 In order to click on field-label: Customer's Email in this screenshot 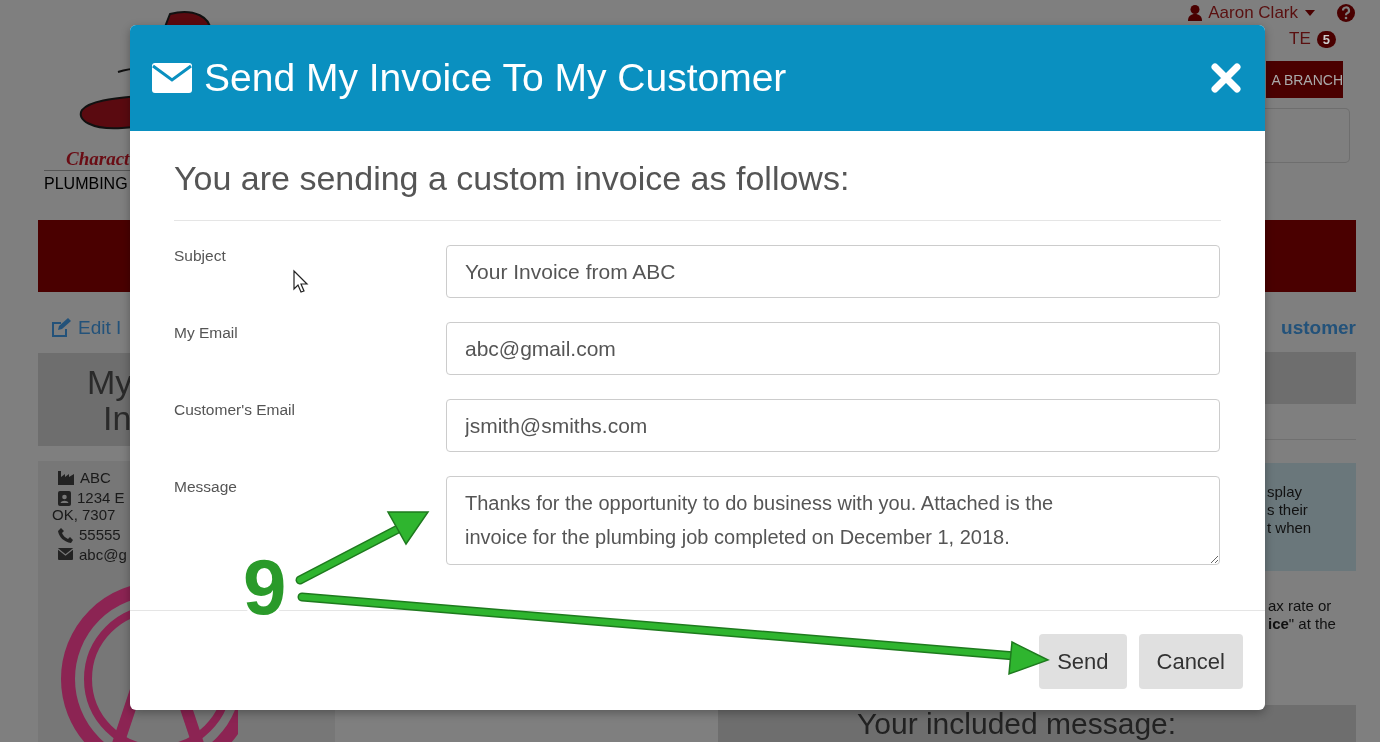, I will do `click(234, 409)`.